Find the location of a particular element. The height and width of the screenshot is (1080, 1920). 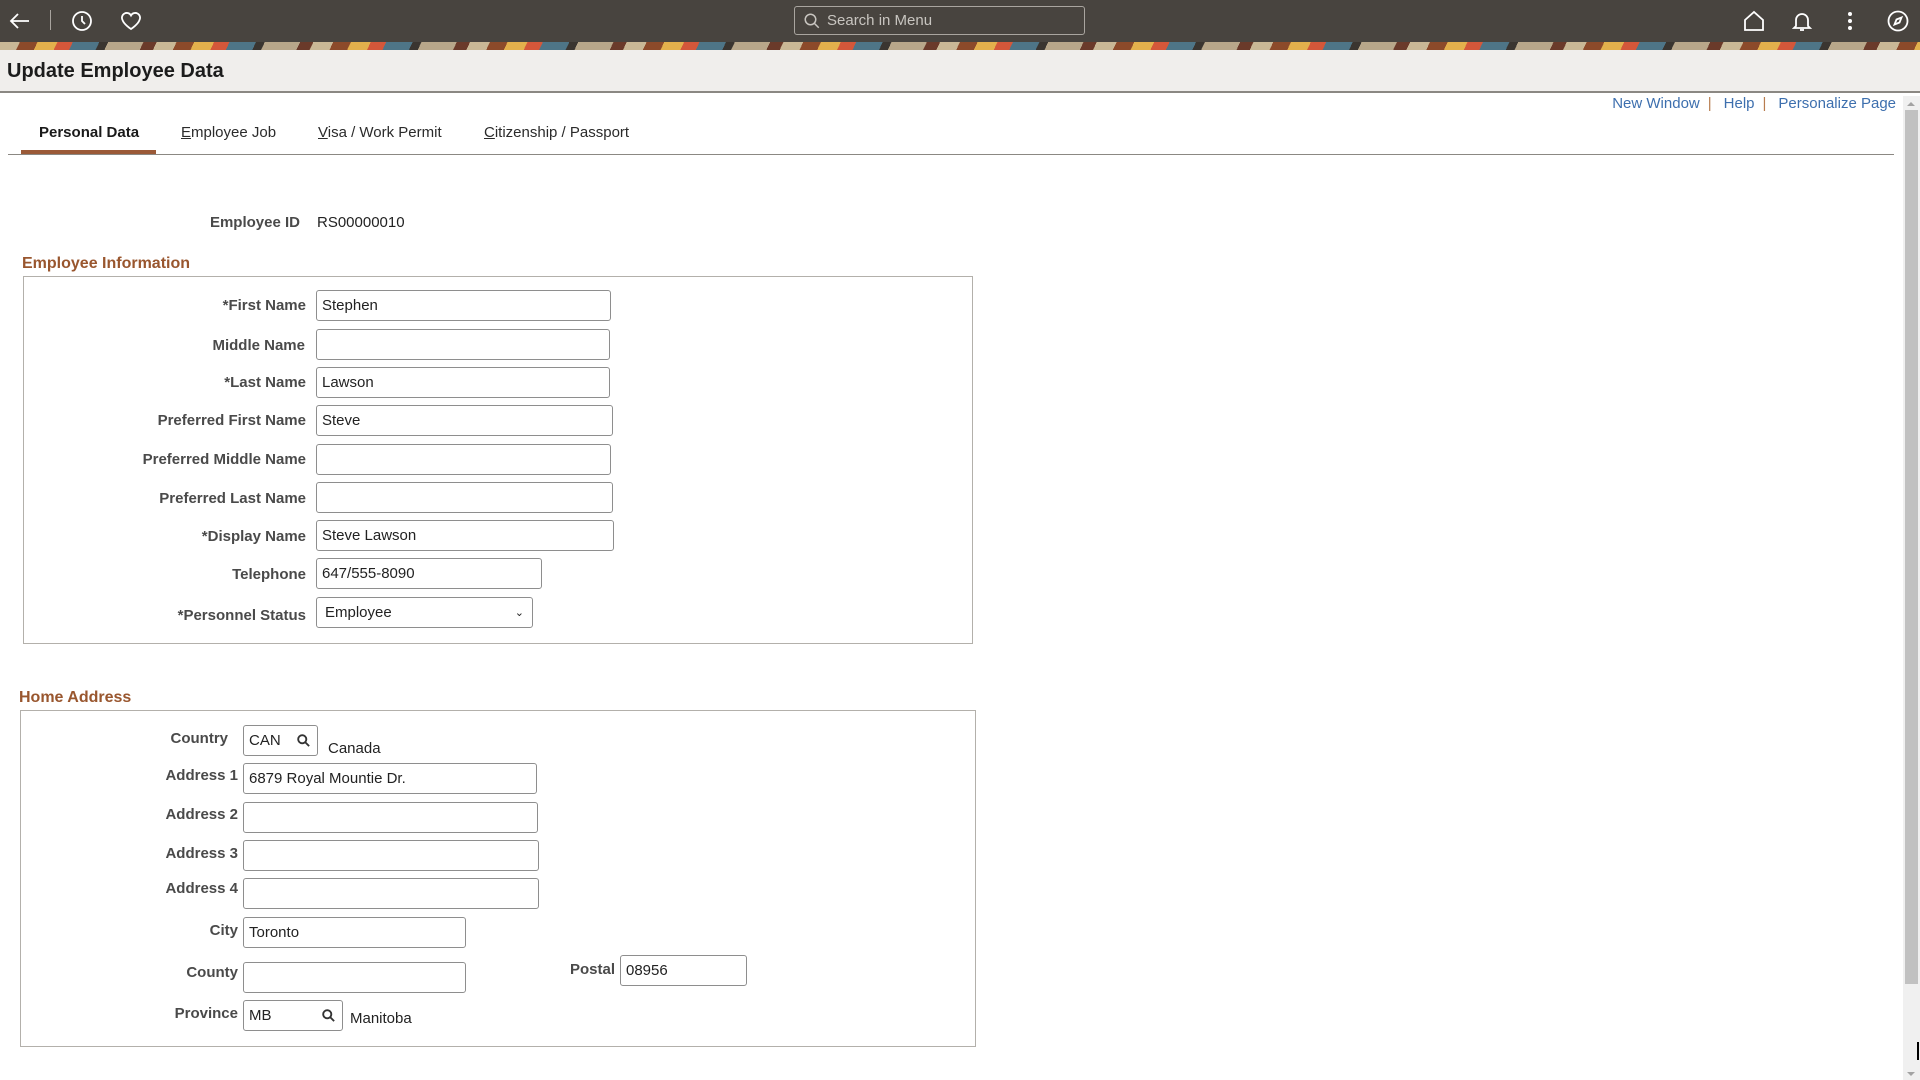

country-lookup-field: CAN is located at coordinates (280, 740).